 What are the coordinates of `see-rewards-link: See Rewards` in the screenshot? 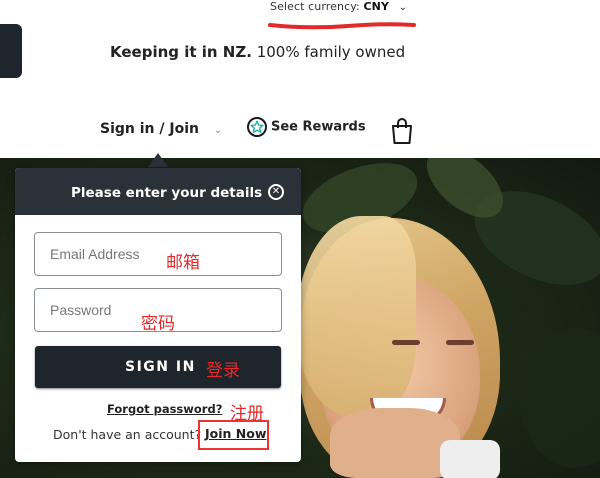 It's located at (306, 127).